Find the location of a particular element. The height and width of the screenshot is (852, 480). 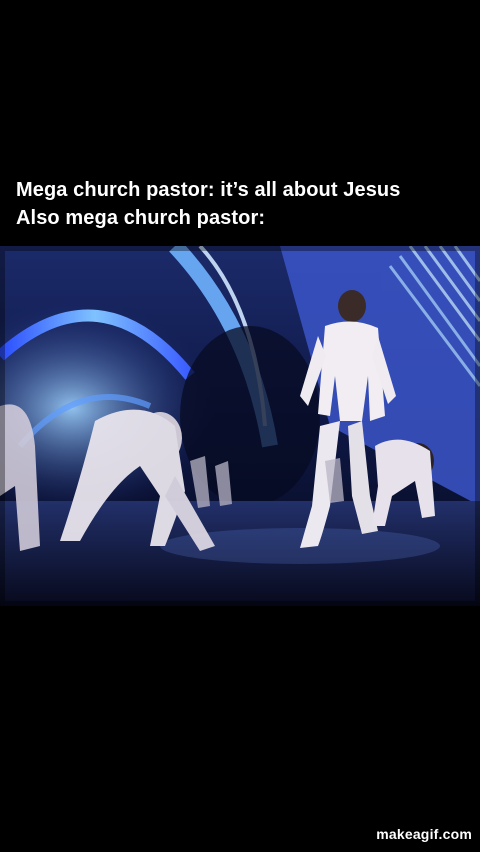

caption-line-1: Mega church pastor: it’s all about Jesus is located at coordinates (208, 190).